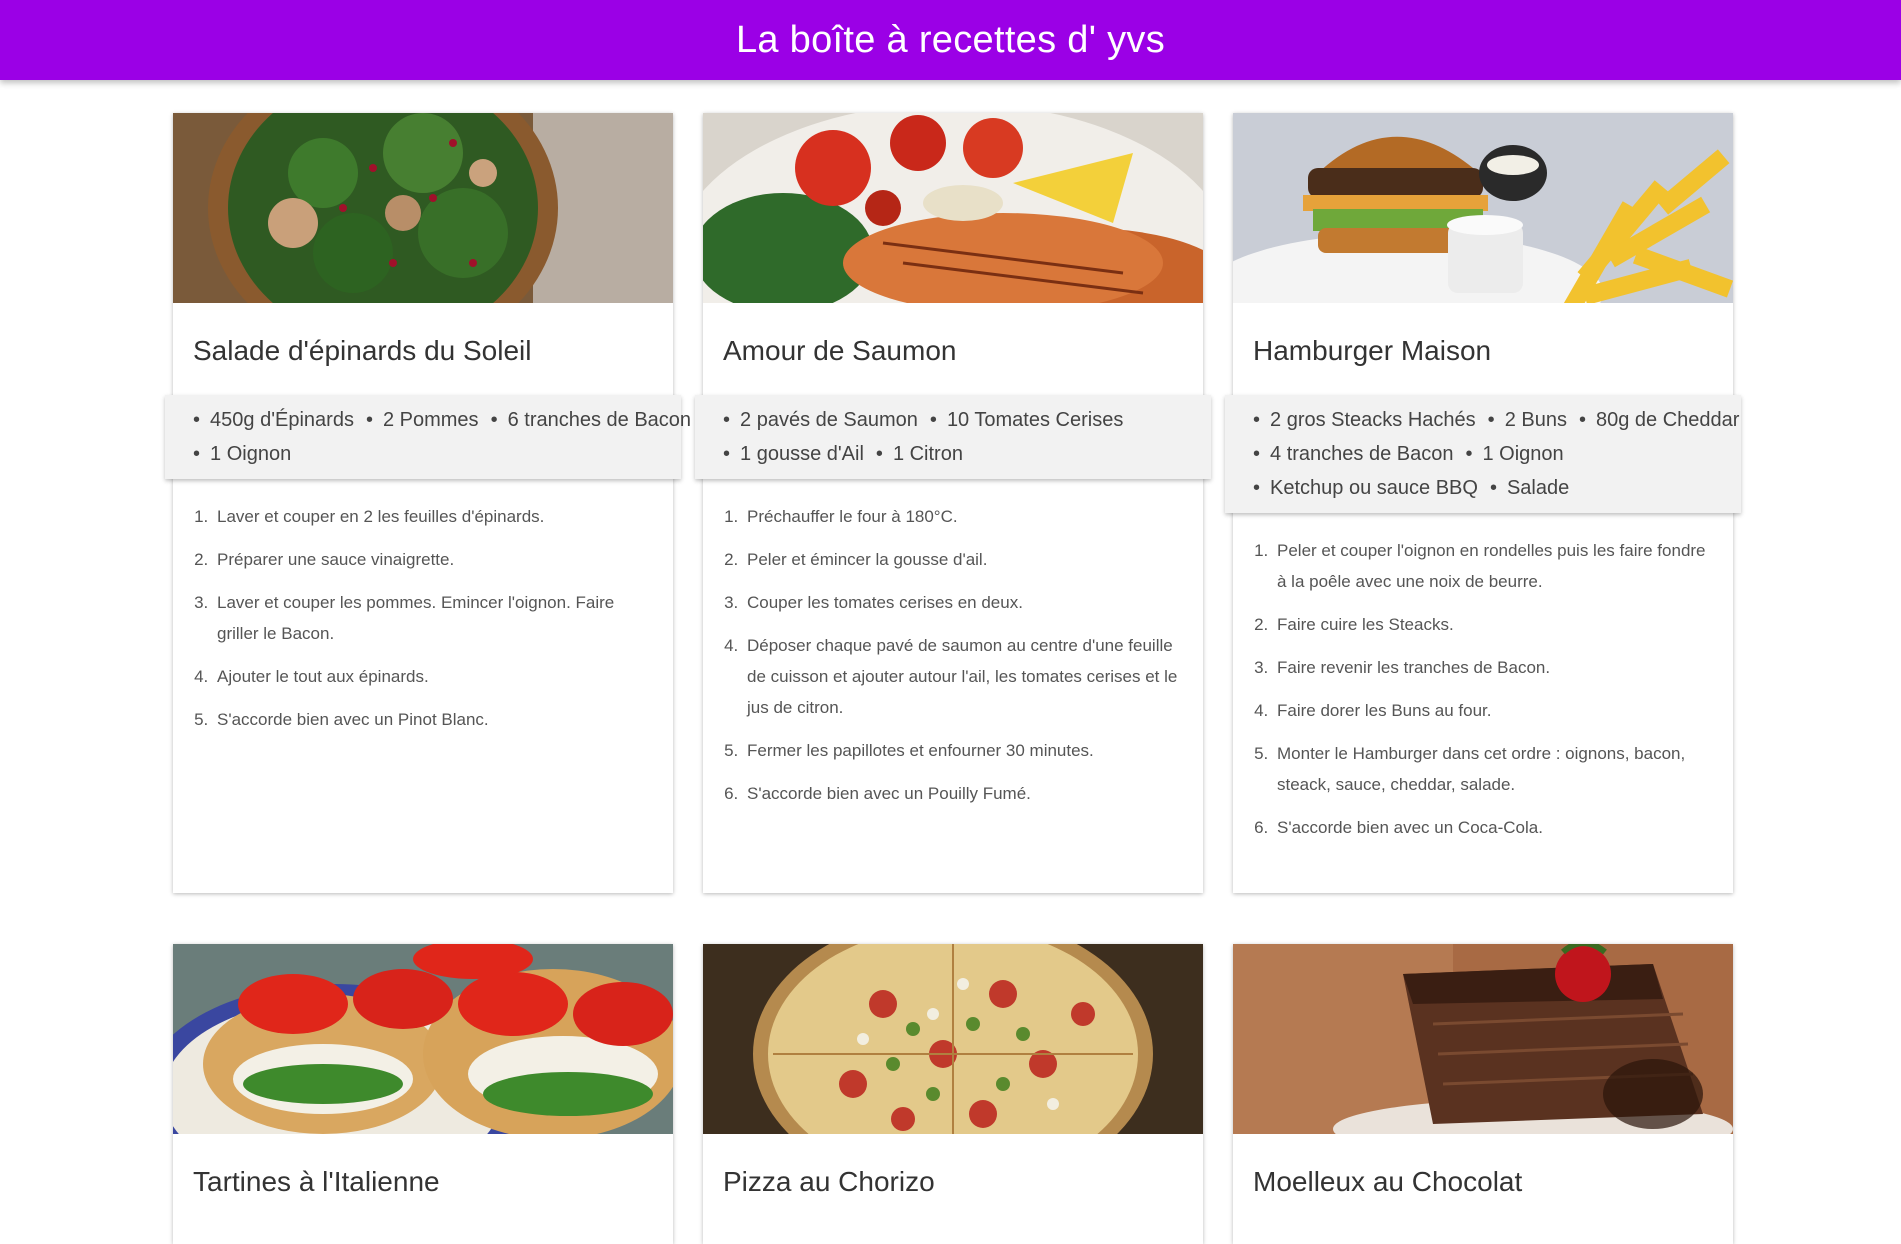 This screenshot has width=1901, height=1244. Describe the element at coordinates (961, 516) in the screenshot. I see `step-item: Préchauffer le four à 180°C.` at that location.